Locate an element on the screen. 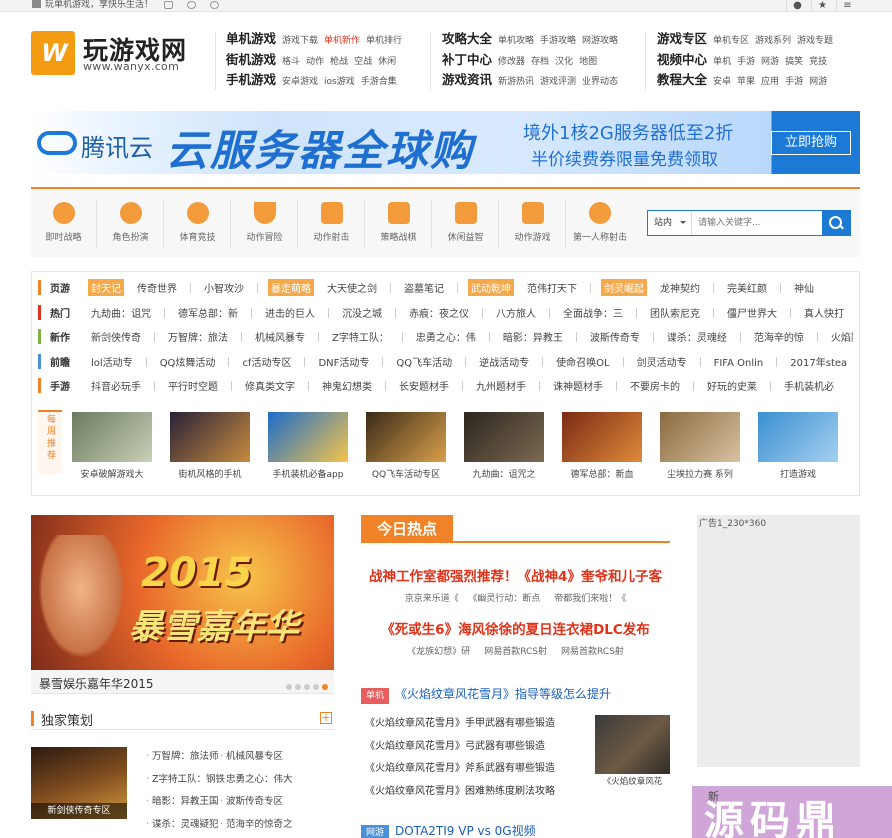 Image resolution: width=892 pixels, height=838 pixels. tag-link: QQ飞车活动 is located at coordinates (424, 361).